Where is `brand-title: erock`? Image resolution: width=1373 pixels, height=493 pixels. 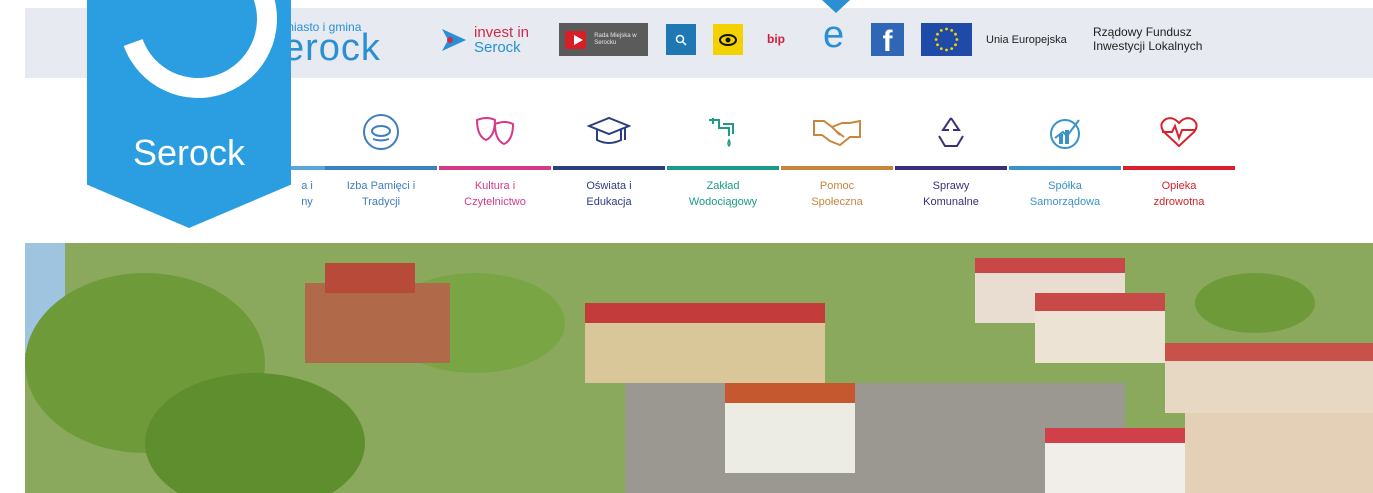
brand-title: erock is located at coordinates (332, 48).